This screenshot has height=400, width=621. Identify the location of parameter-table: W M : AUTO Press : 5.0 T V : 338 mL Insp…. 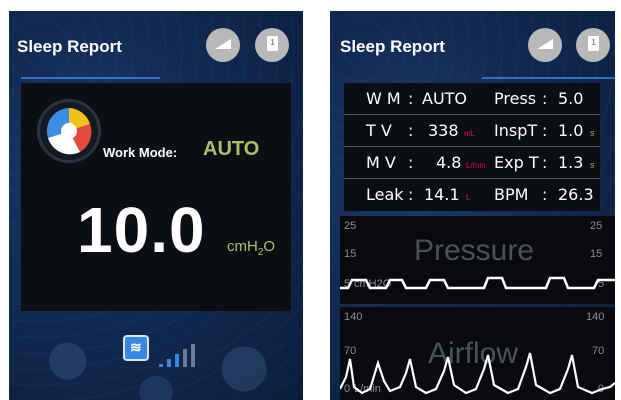
(472, 147).